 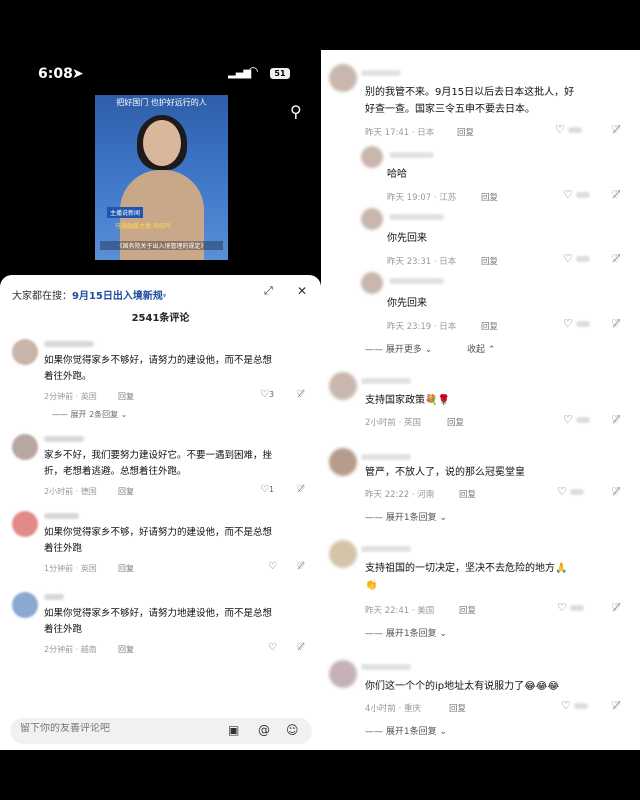 I want to click on battery-icon: 51, so click(x=280, y=73).